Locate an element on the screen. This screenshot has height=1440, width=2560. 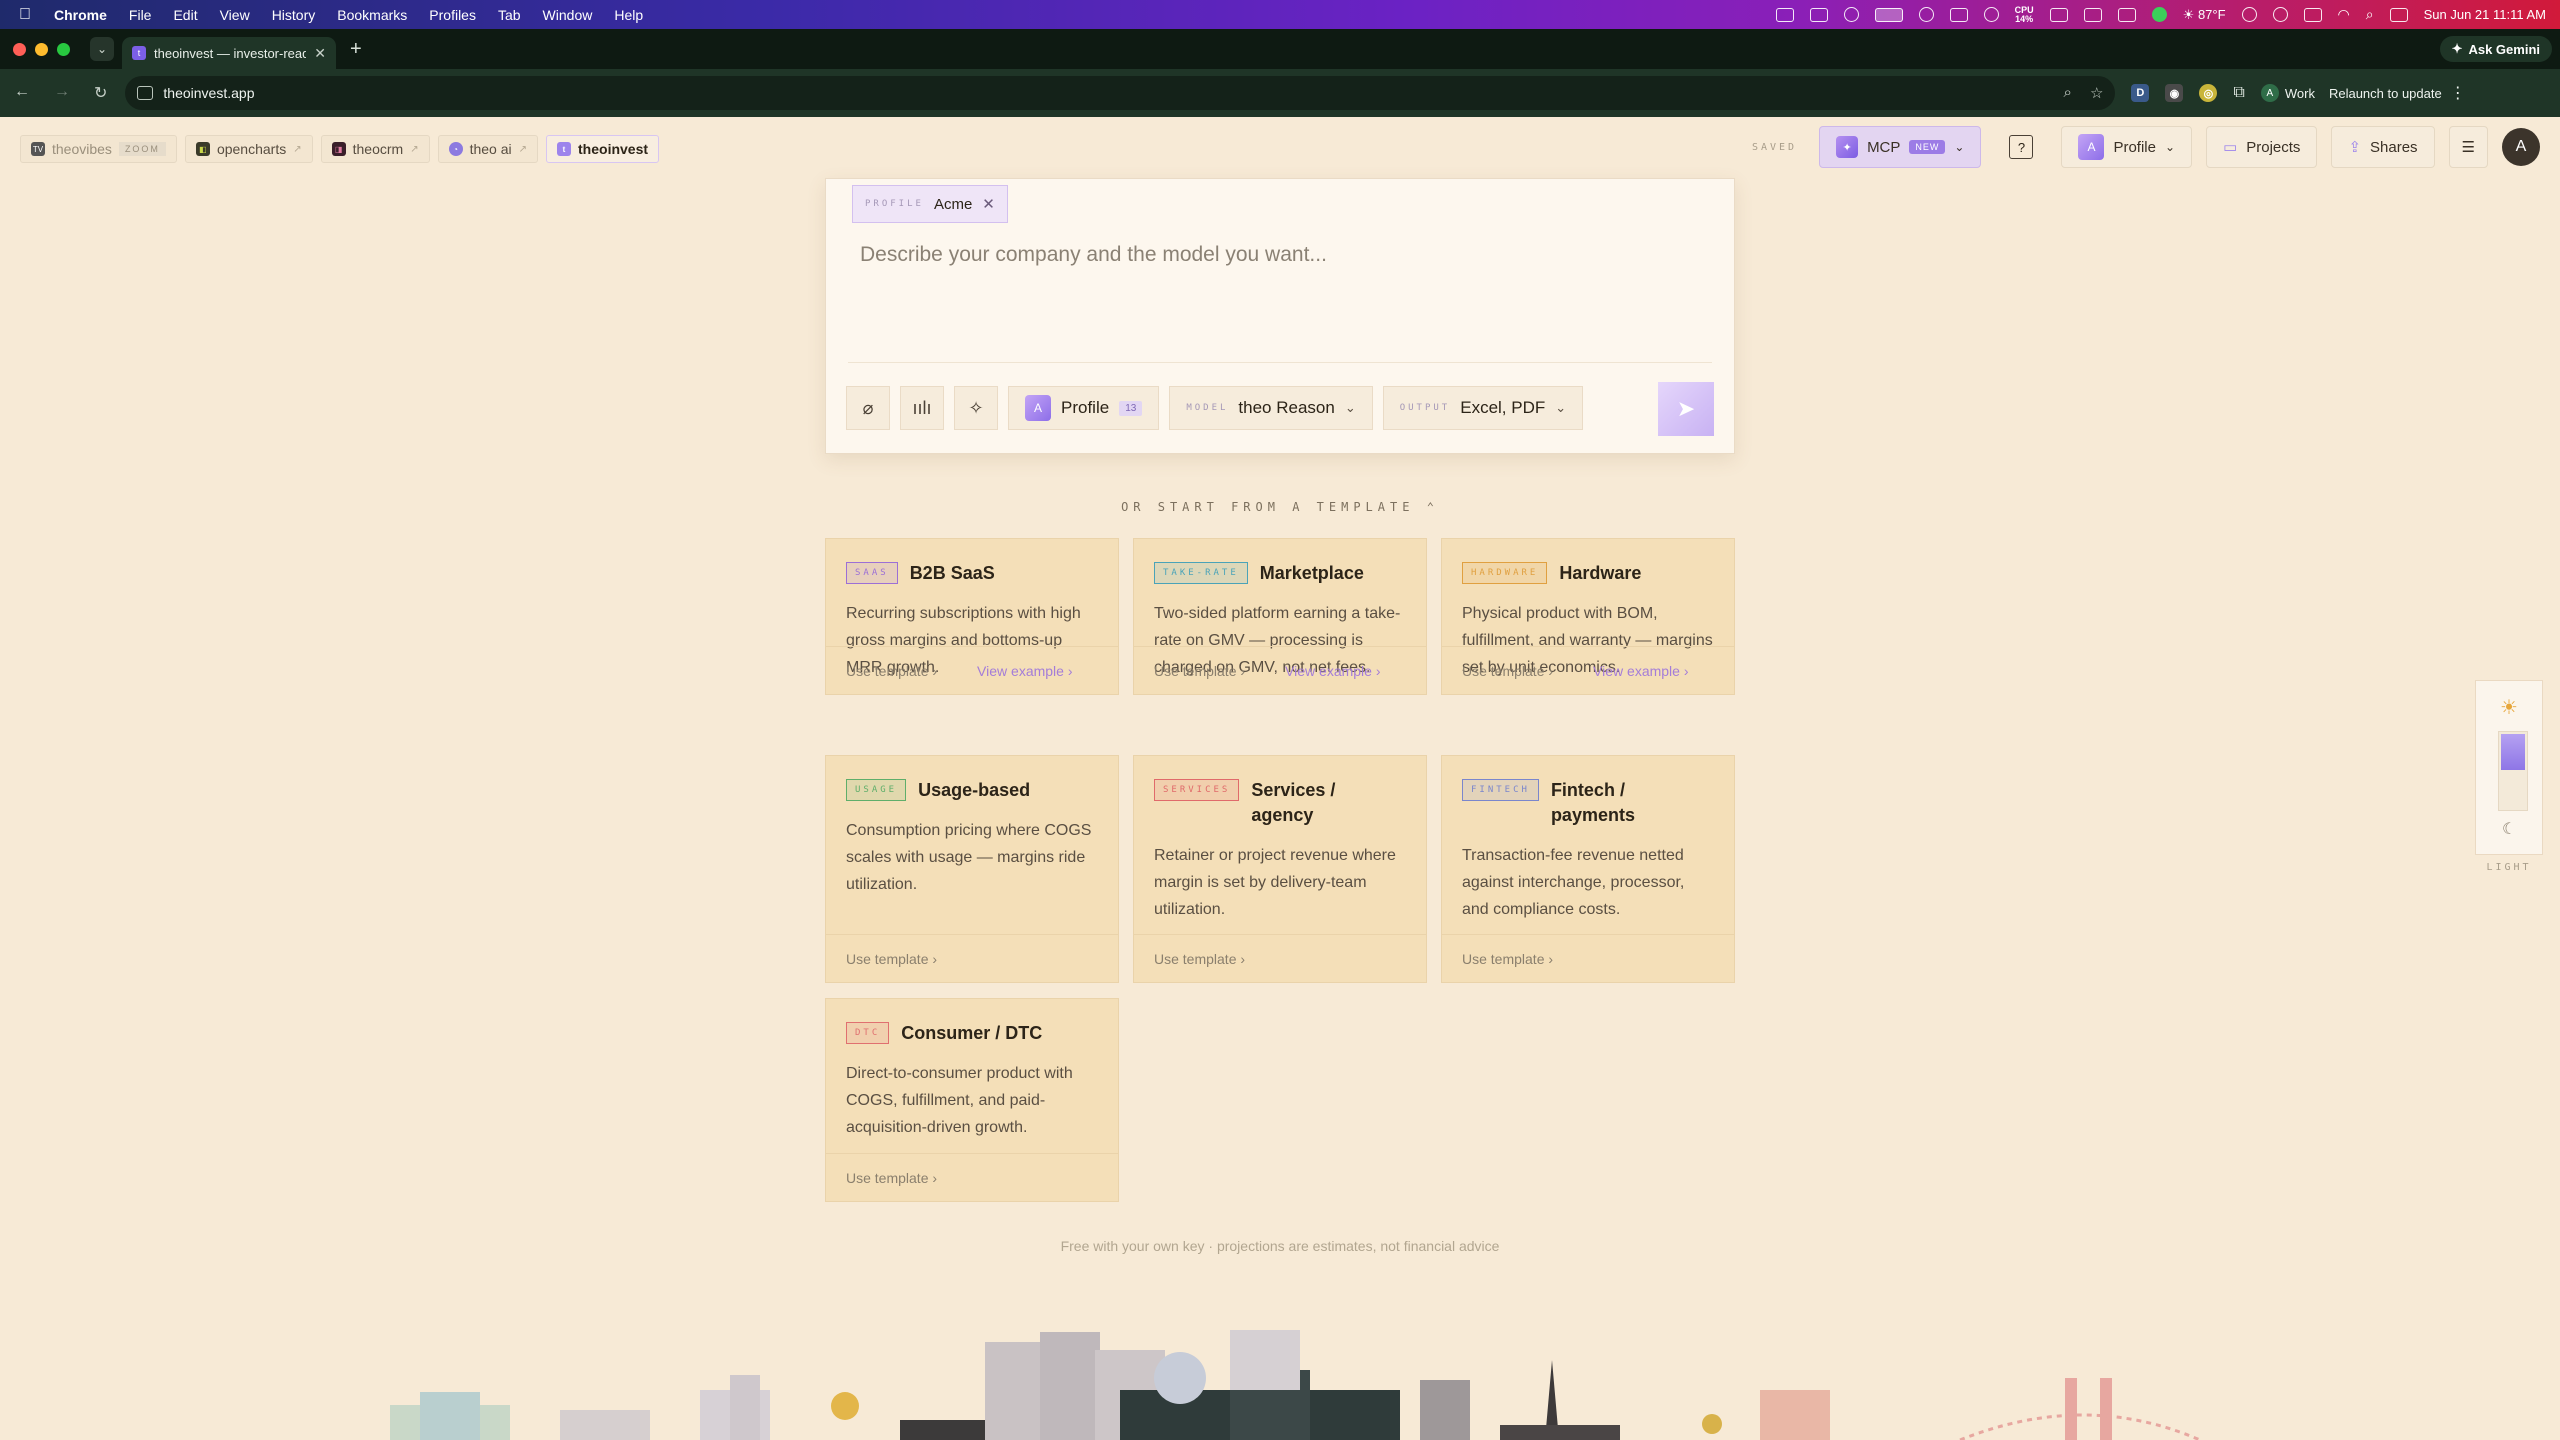
profile-menu-button: A Profile ⌄ is located at coordinates (2127, 147).